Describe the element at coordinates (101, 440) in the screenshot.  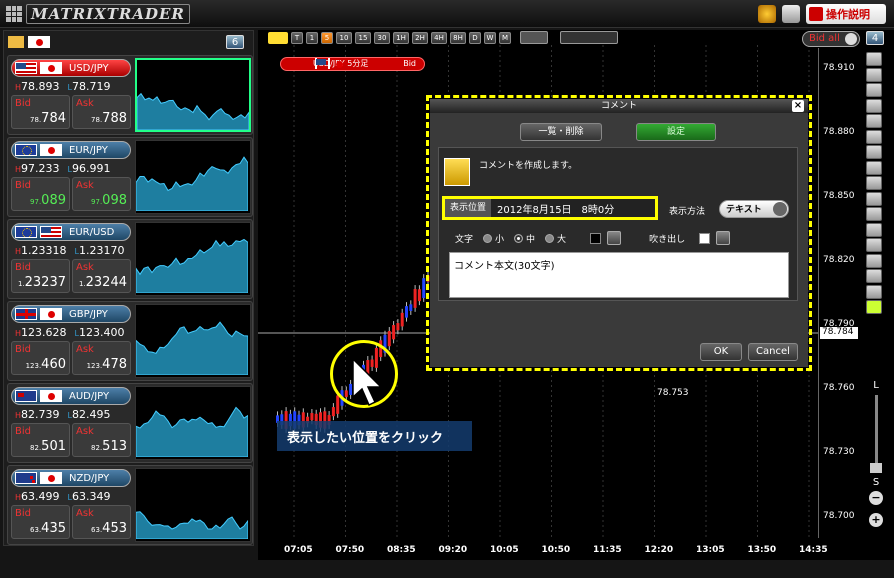
I see `ask-button: Ask 82.513` at that location.